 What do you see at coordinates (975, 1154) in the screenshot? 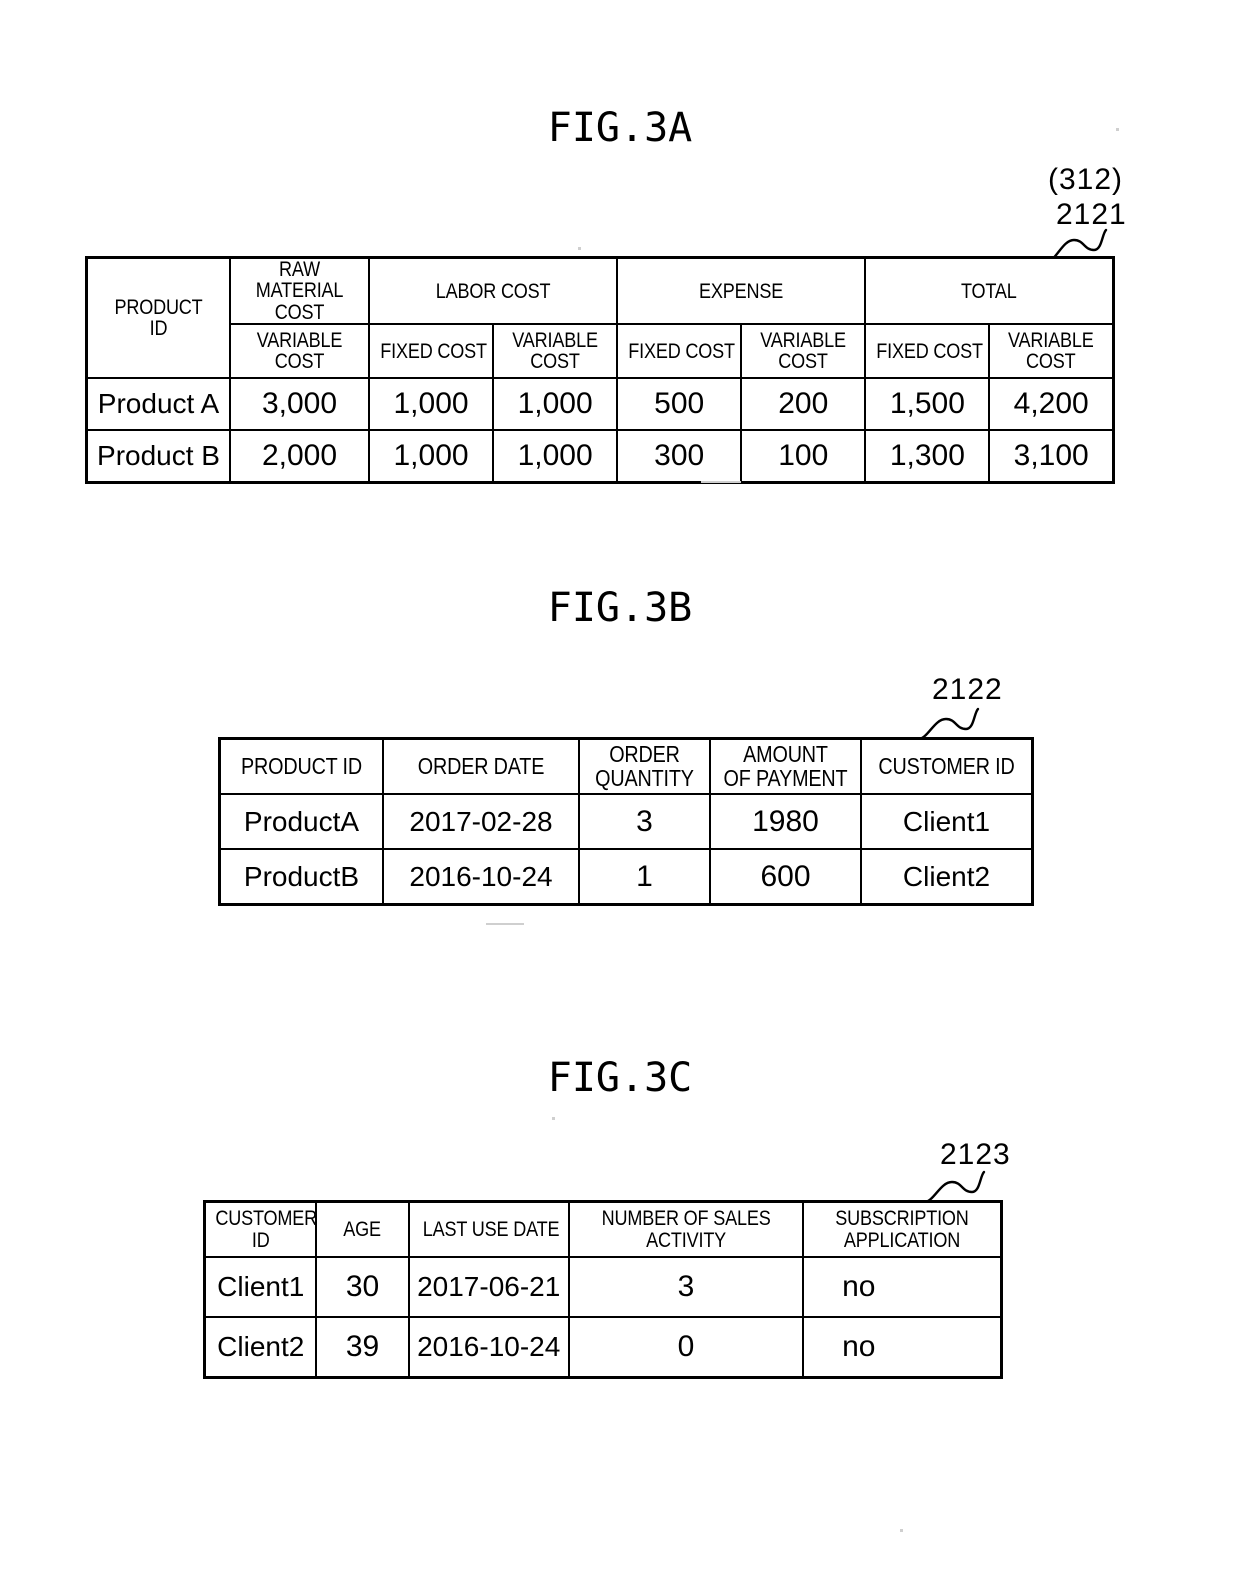
I see `reference-number-2123: 2123` at bounding box center [975, 1154].